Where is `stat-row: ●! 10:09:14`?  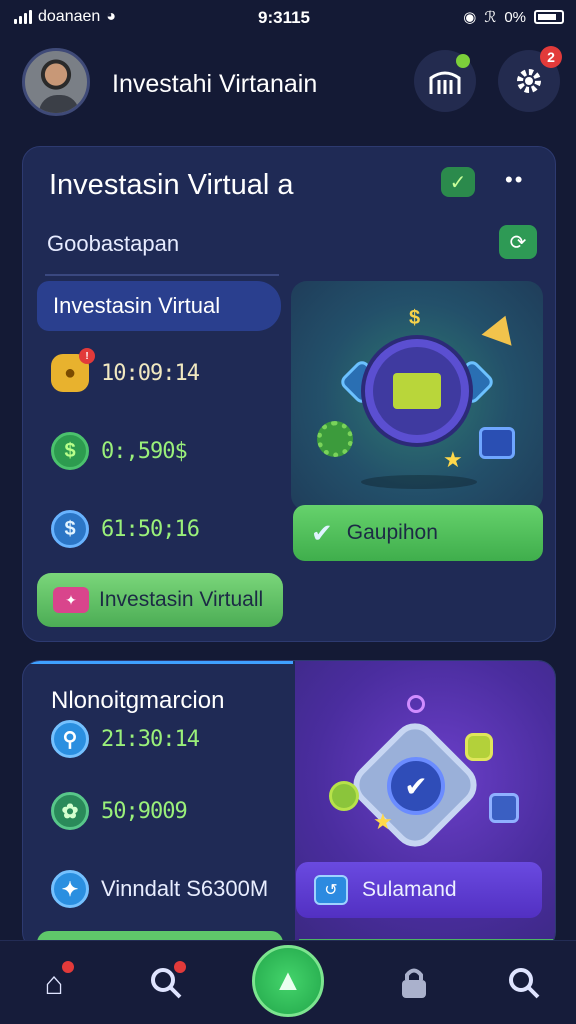 stat-row: ●! 10:09:14 is located at coordinates (166, 371).